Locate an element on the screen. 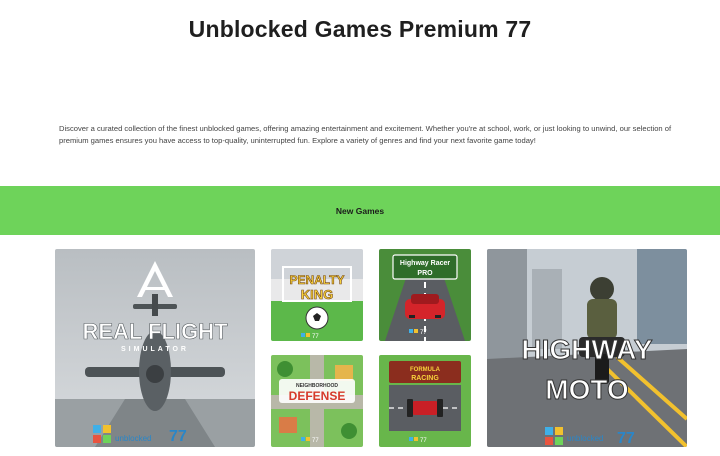 This screenshot has width=720, height=456. game-tile-highway-racer: Highway Racer PRO 77 is located at coordinates (425, 295).